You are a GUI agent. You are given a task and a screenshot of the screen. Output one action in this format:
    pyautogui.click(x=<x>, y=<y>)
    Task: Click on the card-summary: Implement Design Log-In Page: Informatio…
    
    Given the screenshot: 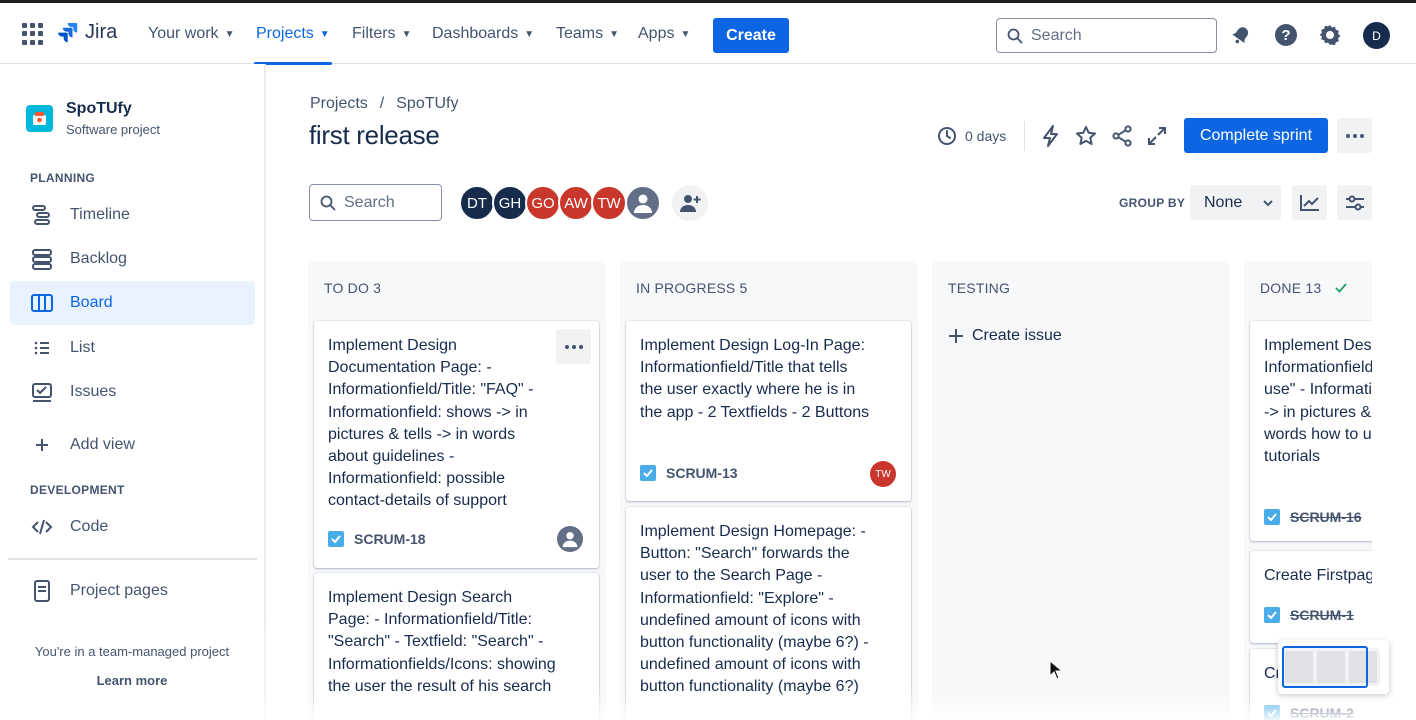 What is the action you would take?
    pyautogui.click(x=755, y=379)
    